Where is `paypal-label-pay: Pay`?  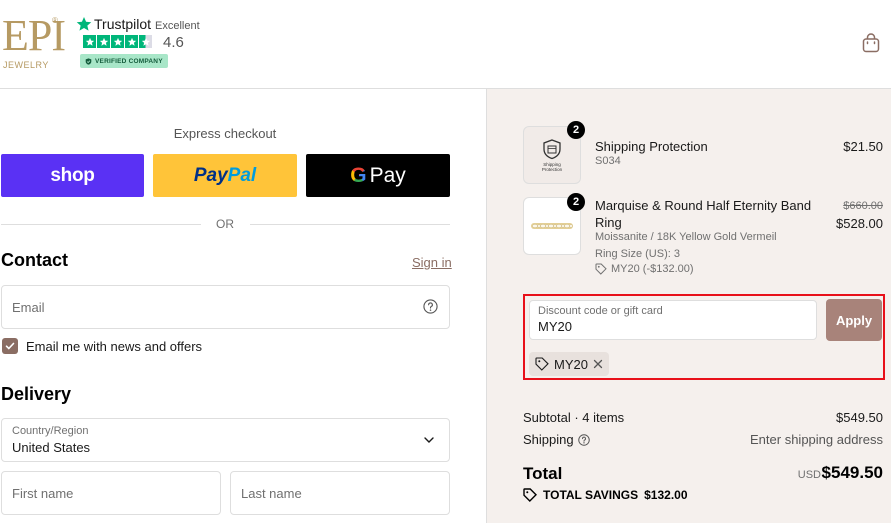
paypal-label-pay: Pay is located at coordinates (210, 175).